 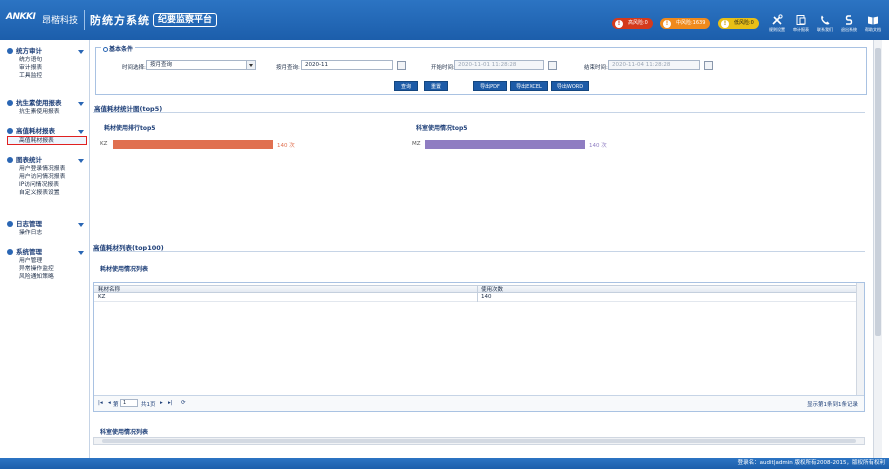 What do you see at coordinates (104, 144) in the screenshot?
I see `bar-category-label: KZ` at bounding box center [104, 144].